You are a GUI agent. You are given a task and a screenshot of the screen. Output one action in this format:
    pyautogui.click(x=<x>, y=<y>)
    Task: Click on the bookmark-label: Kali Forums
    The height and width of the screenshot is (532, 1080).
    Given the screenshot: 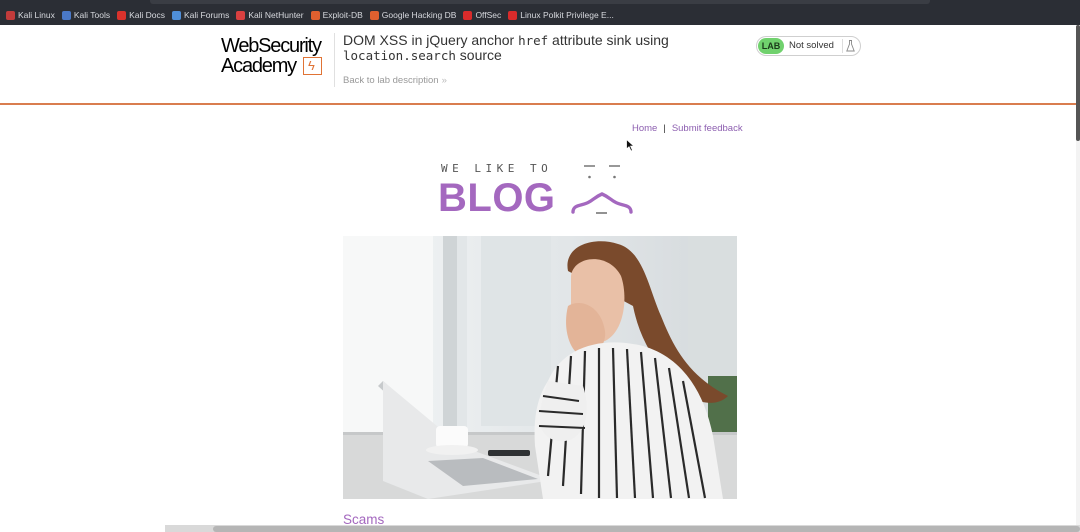 What is the action you would take?
    pyautogui.click(x=207, y=15)
    